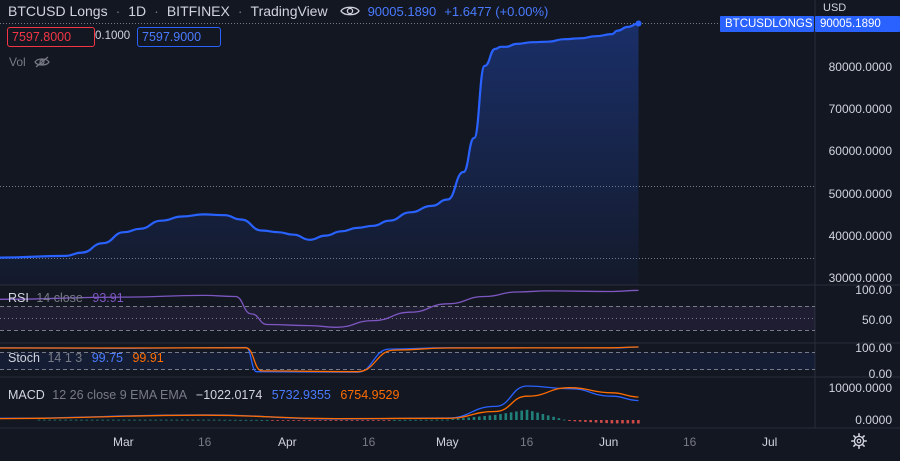 The width and height of the screenshot is (900, 461). What do you see at coordinates (349, 11) in the screenshot?
I see `eye-icon` at bounding box center [349, 11].